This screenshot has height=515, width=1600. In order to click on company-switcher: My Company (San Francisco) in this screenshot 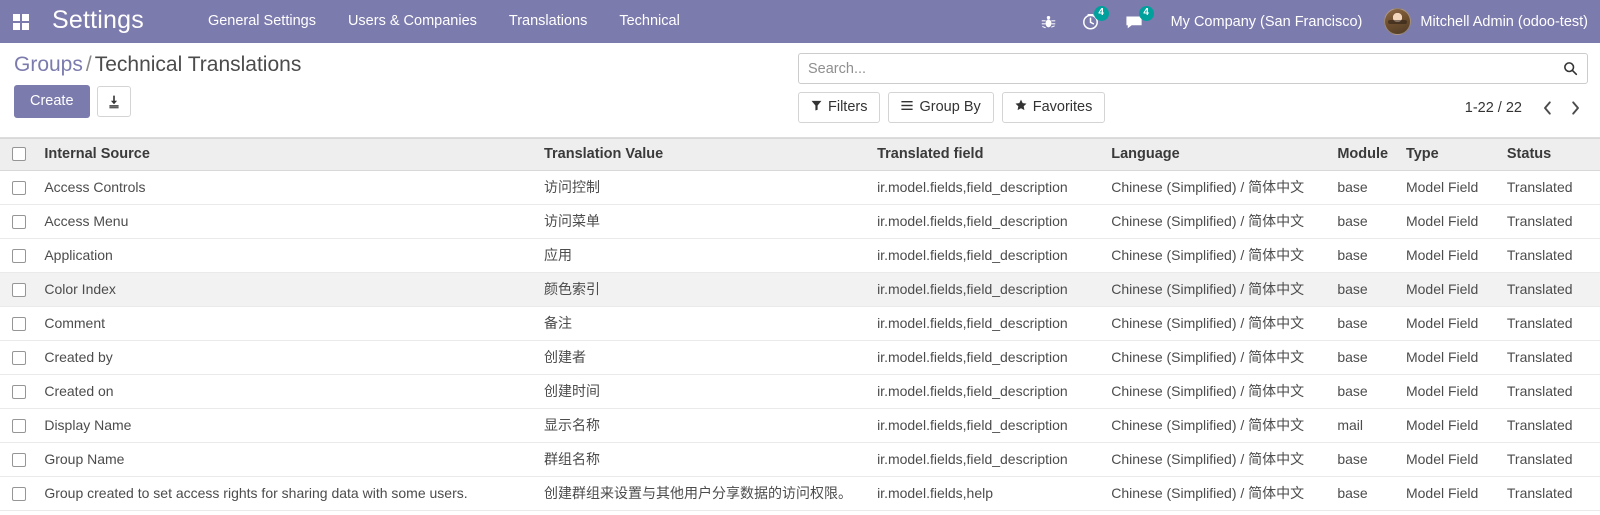, I will do `click(1267, 22)`.